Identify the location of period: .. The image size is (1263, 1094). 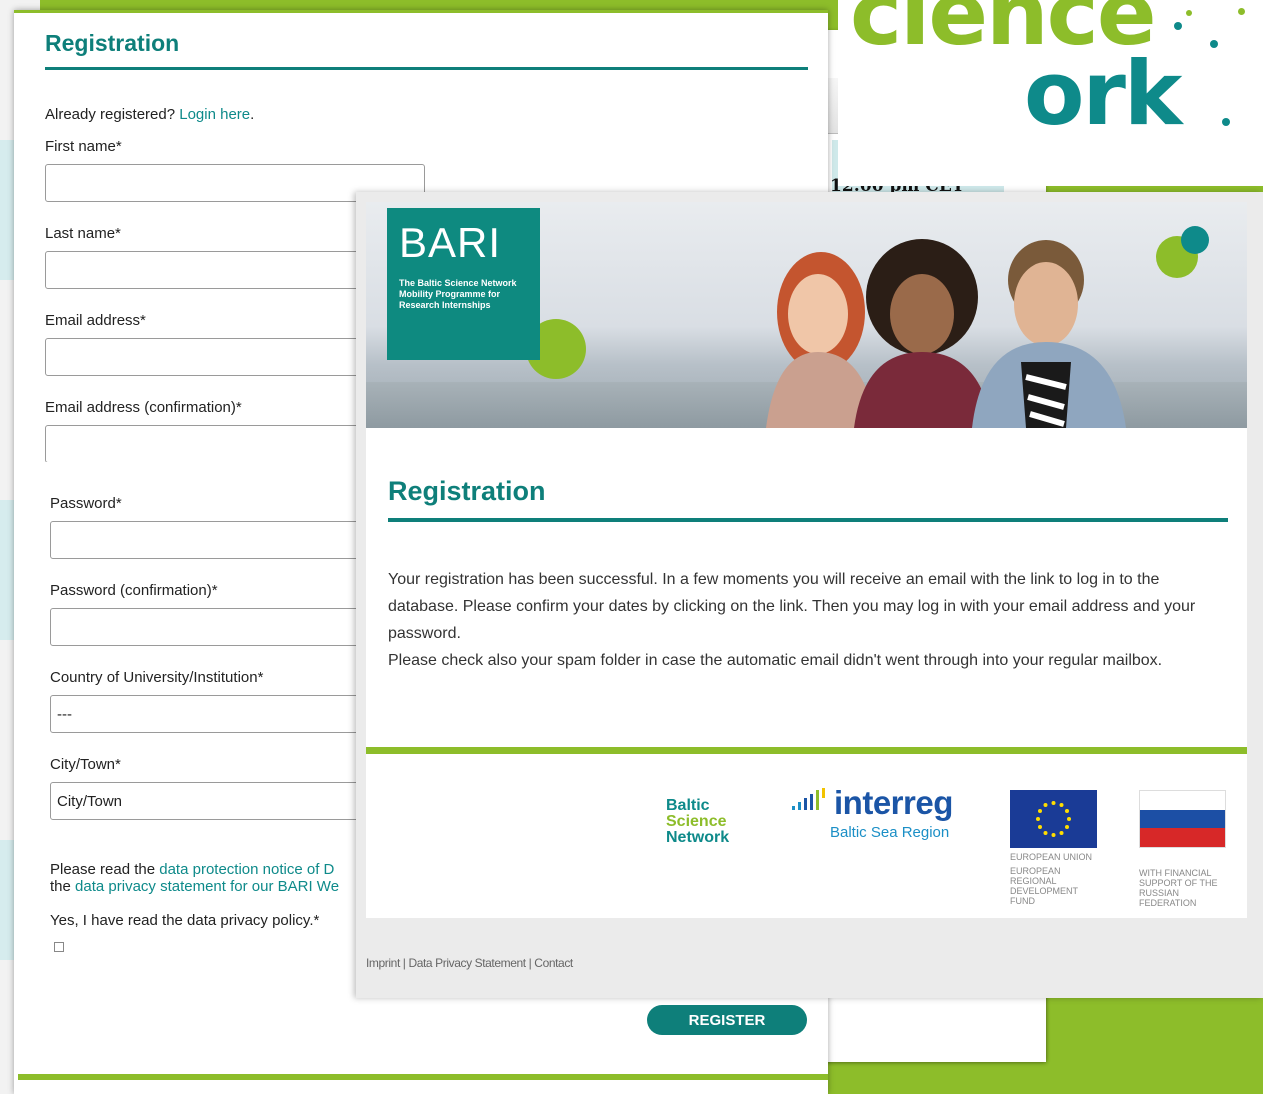
(252, 114).